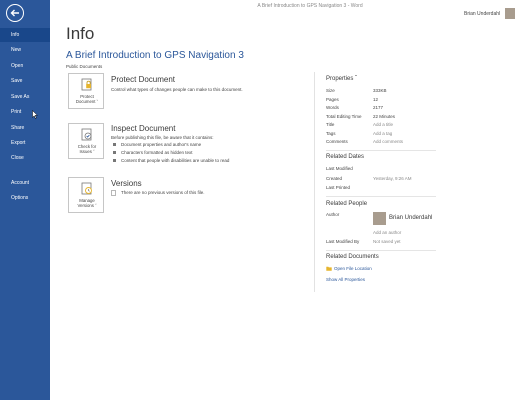  What do you see at coordinates (337, 141) in the screenshot?
I see `prop-label-comments: Comments` at bounding box center [337, 141].